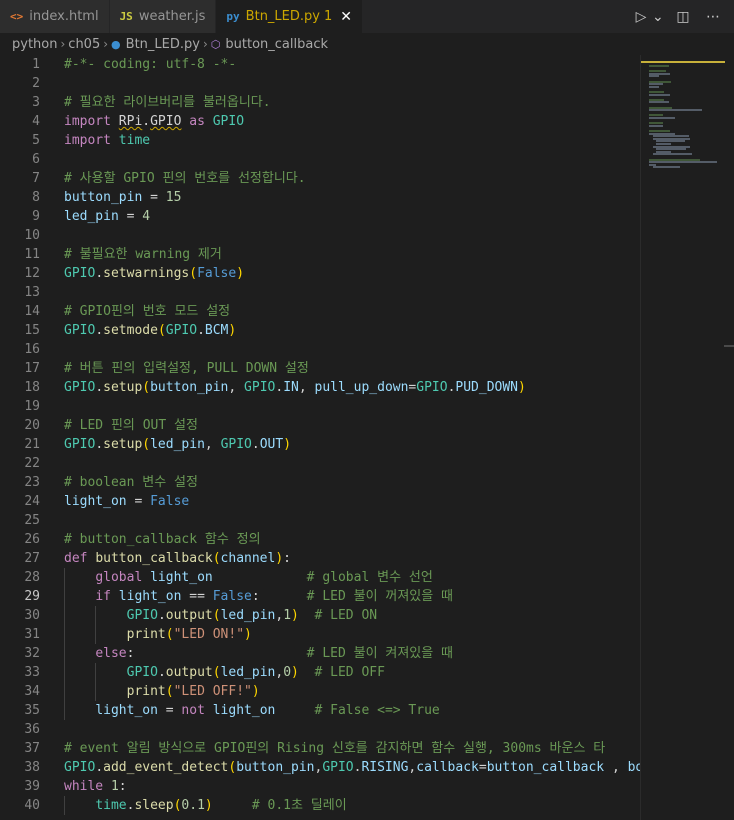 Image resolution: width=734 pixels, height=820 pixels. Describe the element at coordinates (320, 83) in the screenshot. I see `code-line: 2` at that location.